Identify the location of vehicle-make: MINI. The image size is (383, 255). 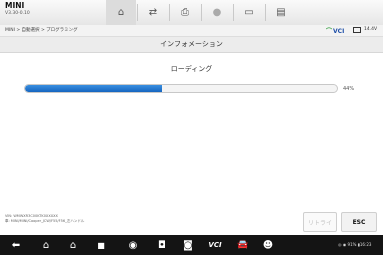
(15, 5).